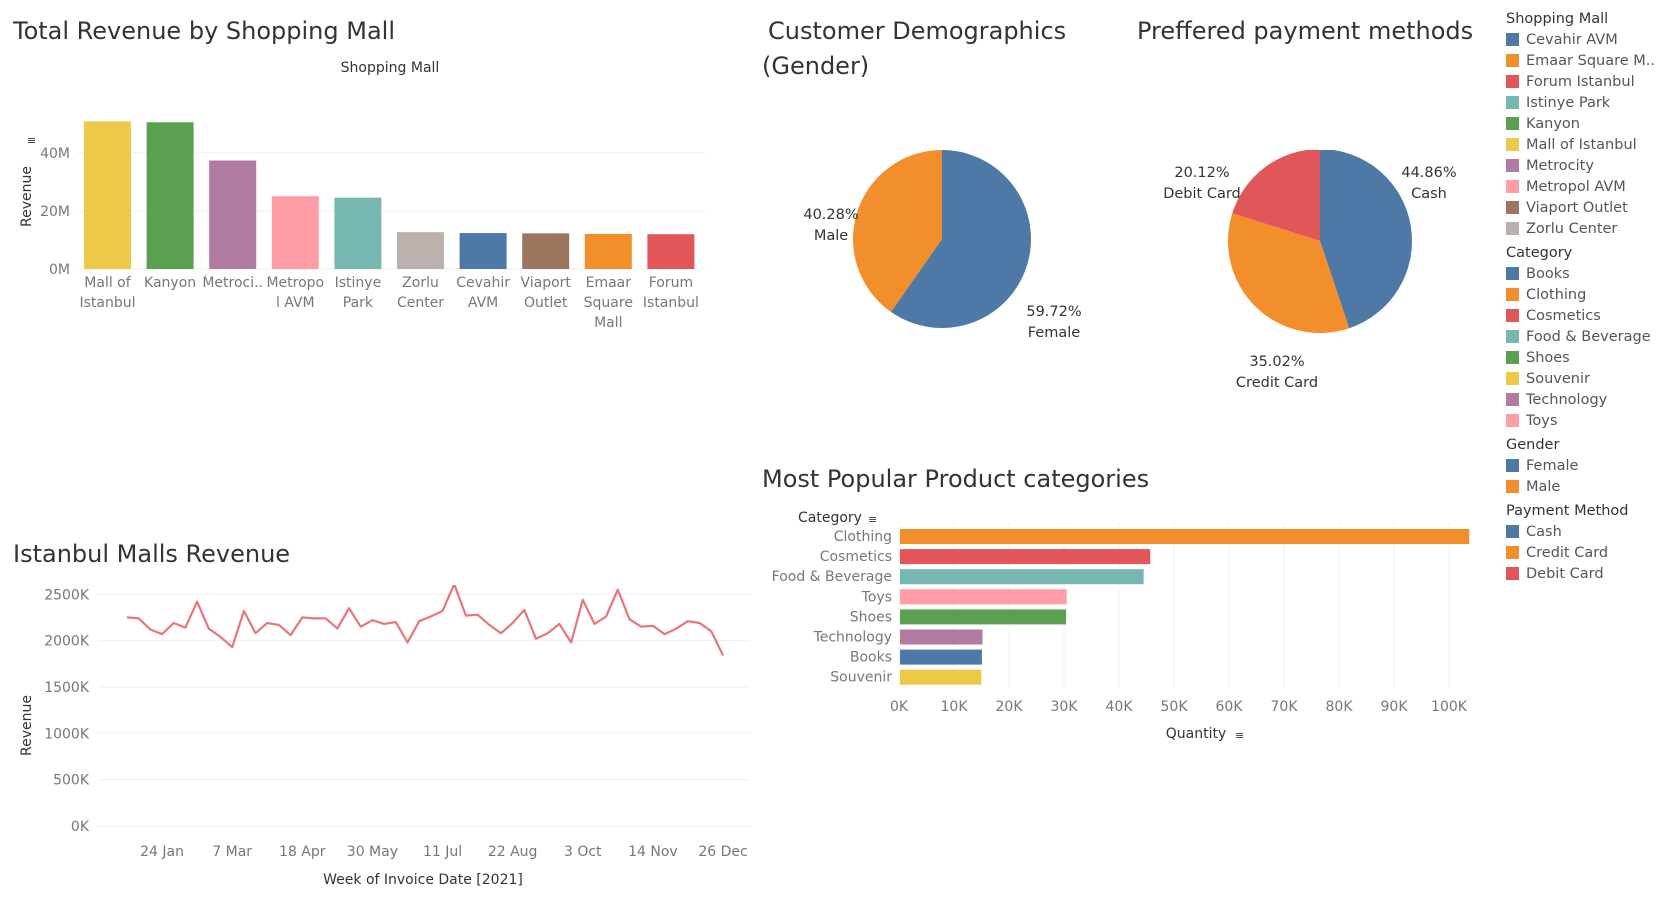 The height and width of the screenshot is (906, 1671). What do you see at coordinates (1586, 39) in the screenshot?
I see `legend-item: Cevahir AVM` at bounding box center [1586, 39].